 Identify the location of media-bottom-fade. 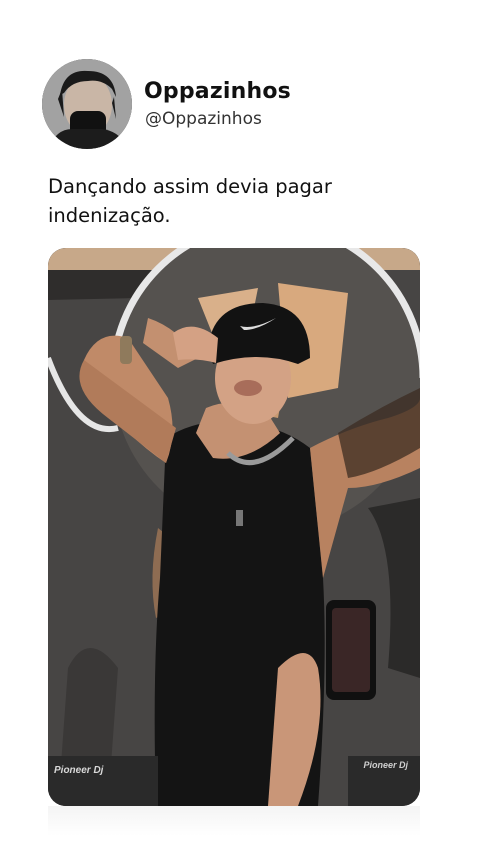
(234, 821).